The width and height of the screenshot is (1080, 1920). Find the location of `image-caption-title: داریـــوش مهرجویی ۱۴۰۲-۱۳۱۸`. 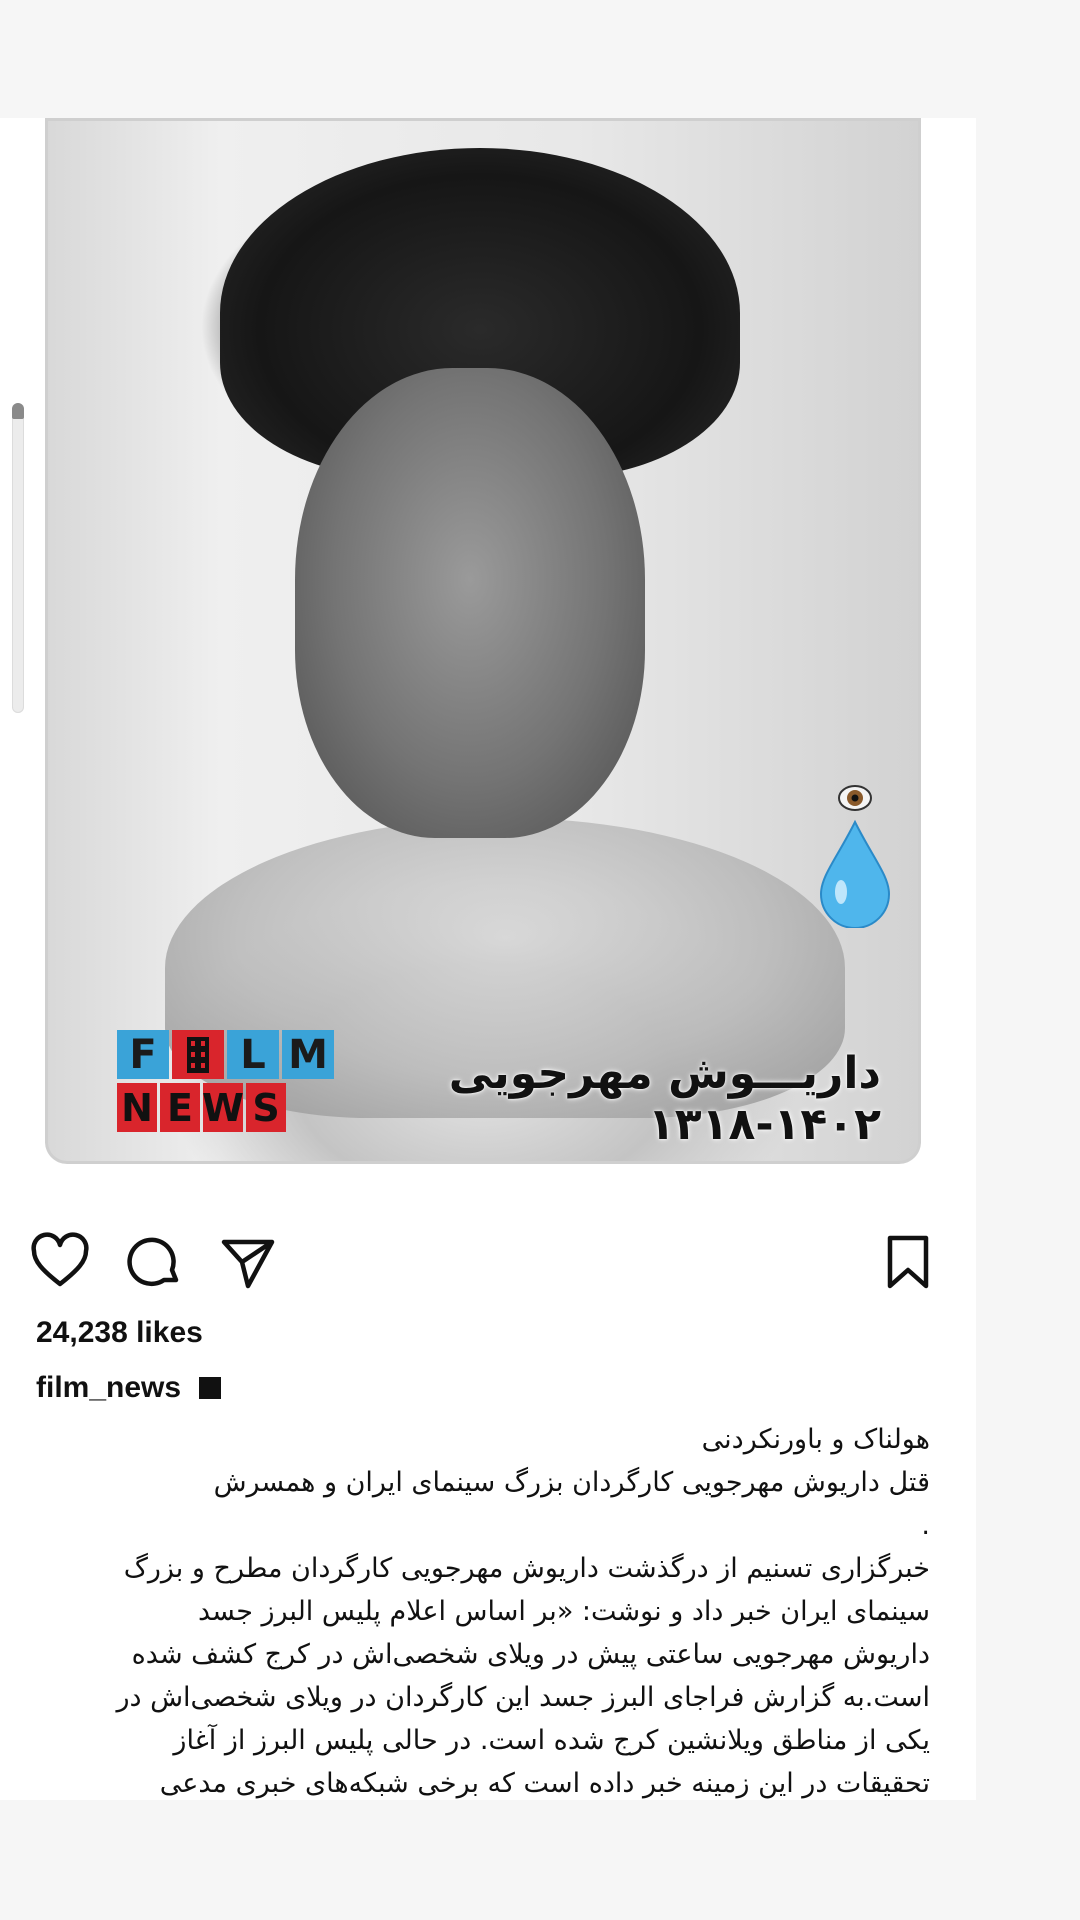

image-caption-title: داریـــوش مهرجویی ۱۴۰۲-۱۳۱۸ is located at coordinates (664, 1099).